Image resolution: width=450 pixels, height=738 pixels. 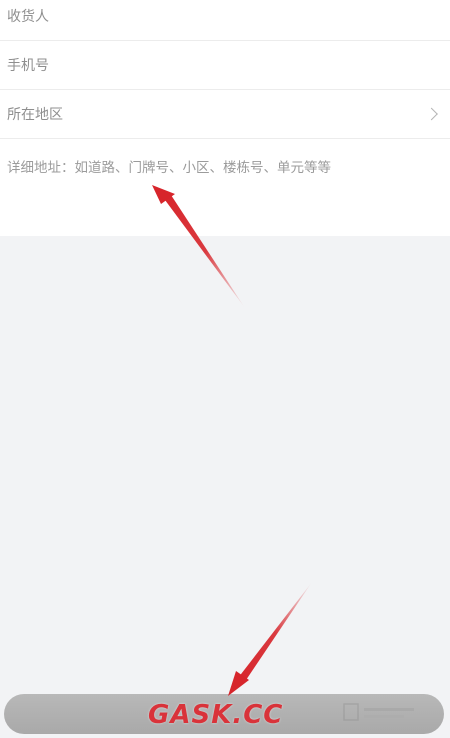 I want to click on chevron-right-icon, so click(x=431, y=114).